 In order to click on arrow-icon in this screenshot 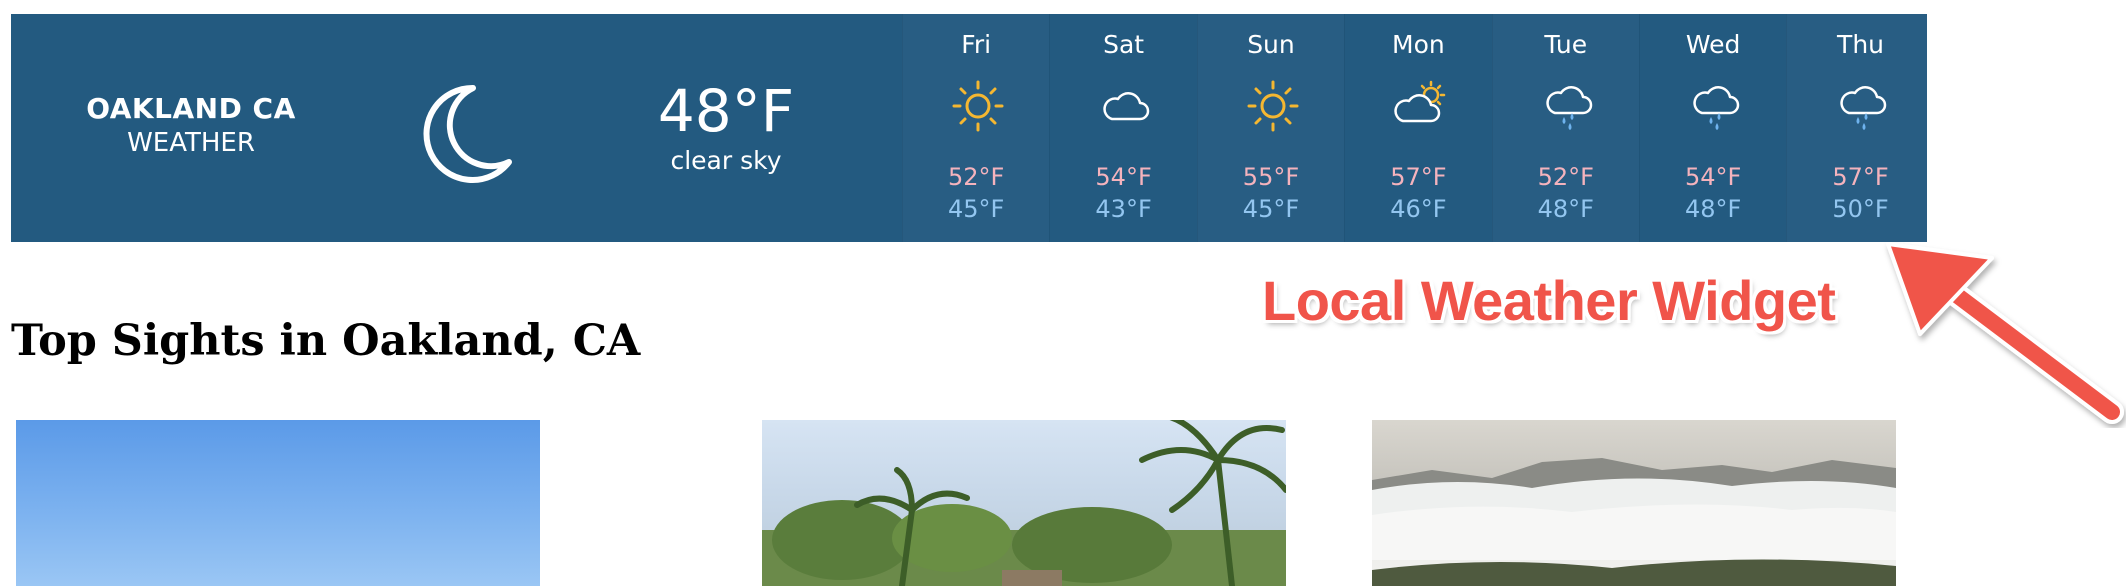, I will do `click(2005, 333)`.